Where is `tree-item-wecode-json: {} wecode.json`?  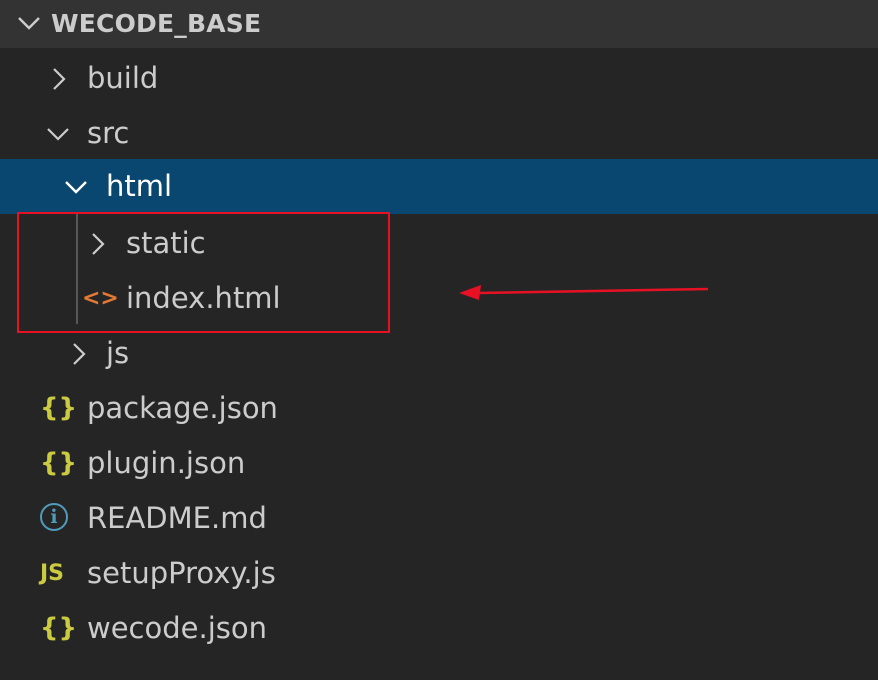 tree-item-wecode-json: {} wecode.json is located at coordinates (439, 628).